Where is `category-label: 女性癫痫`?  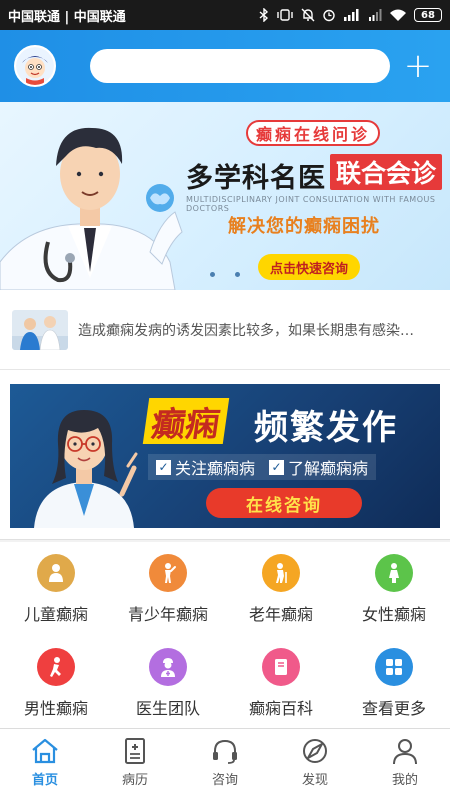
category-label: 女性癫痫 is located at coordinates (393, 614).